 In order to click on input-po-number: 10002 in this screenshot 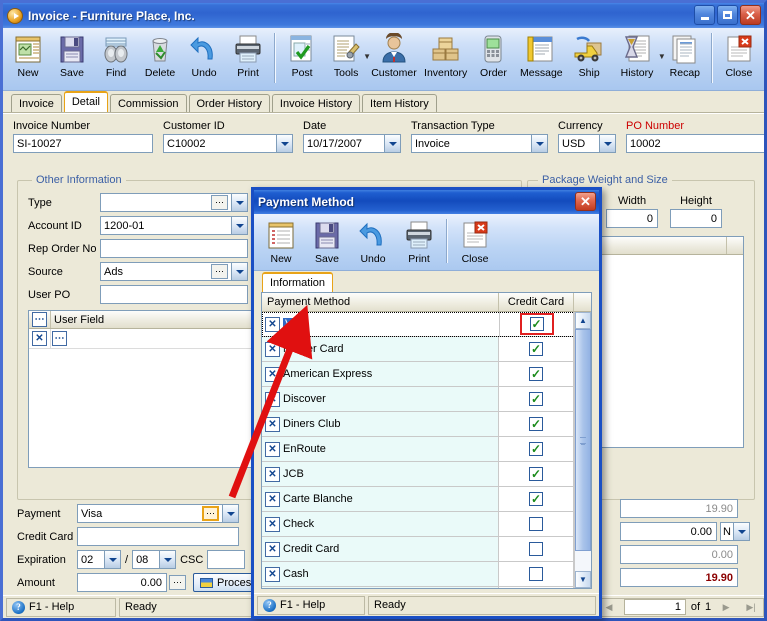, I will do `click(695, 143)`.